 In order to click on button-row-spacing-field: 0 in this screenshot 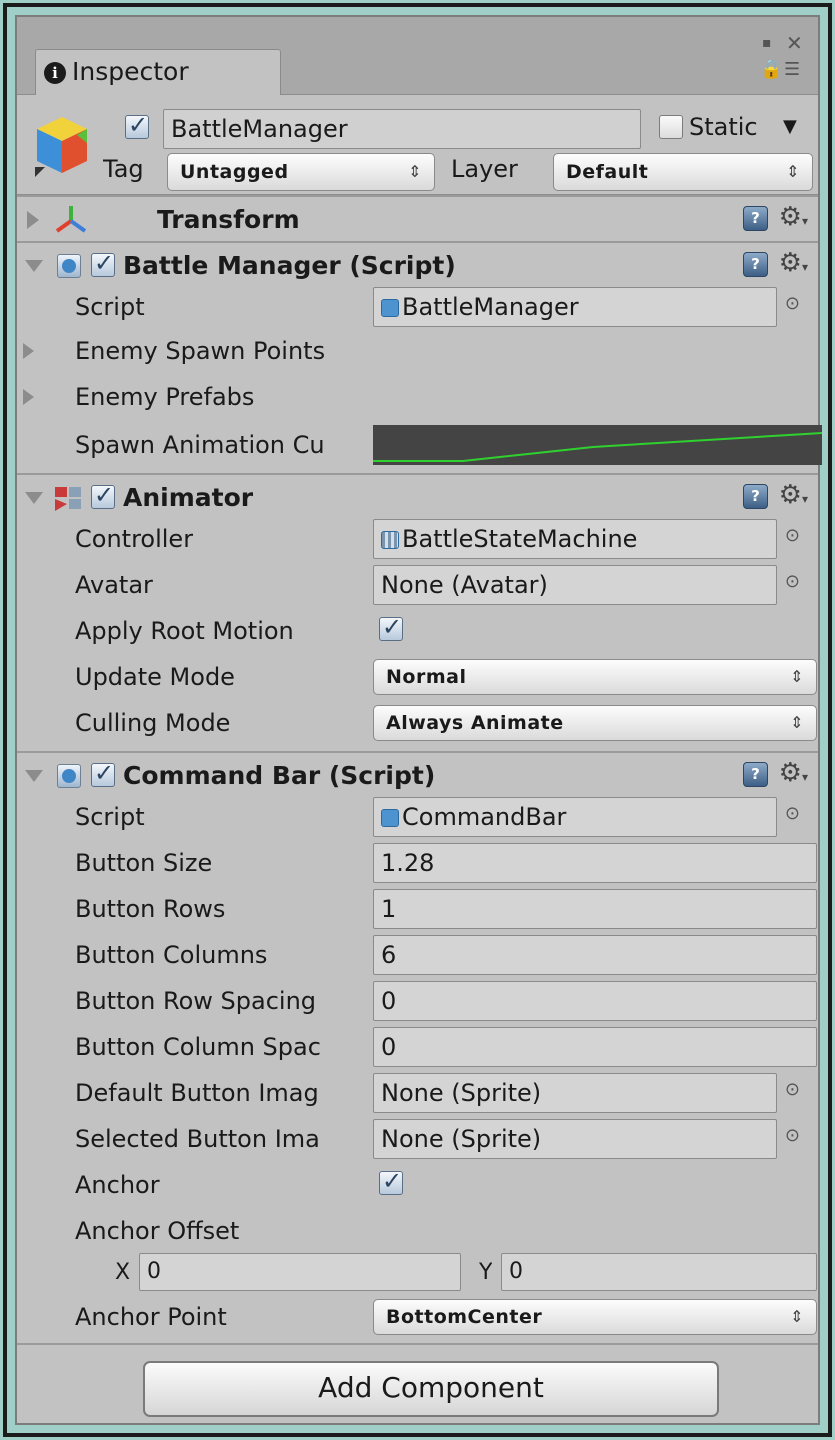, I will do `click(595, 1001)`.